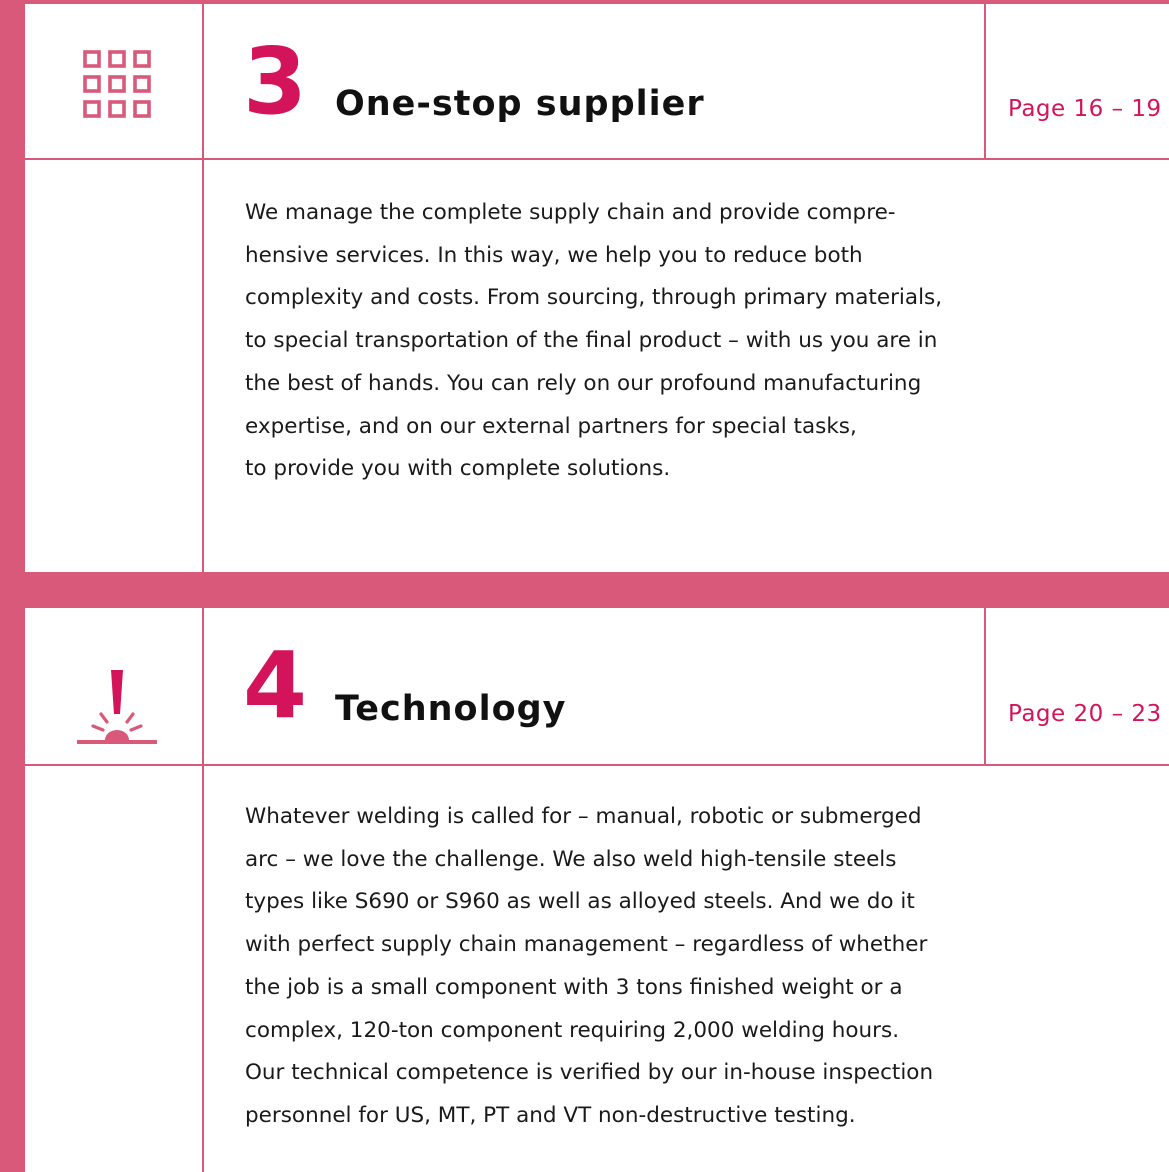 Image resolution: width=1169 pixels, height=1172 pixels. I want to click on page-reference: Page 16 – 19, so click(1085, 109).